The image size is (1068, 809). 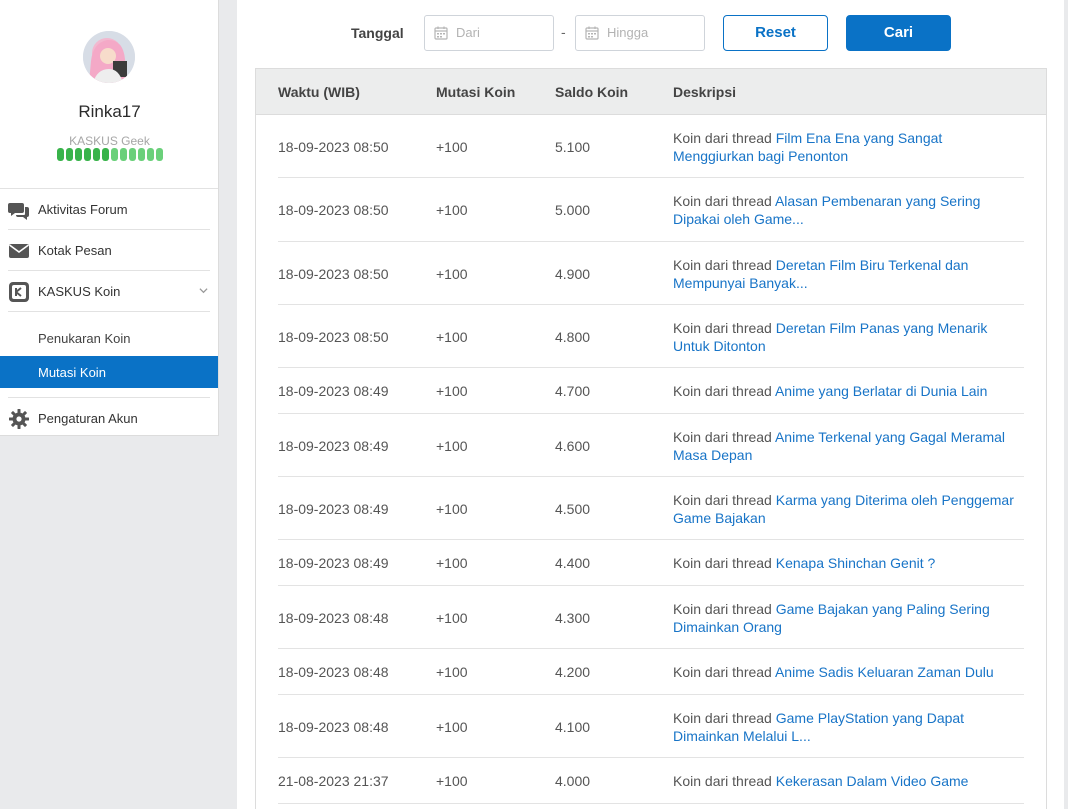 What do you see at coordinates (573, 726) in the screenshot?
I see `cell-balance: 4.100` at bounding box center [573, 726].